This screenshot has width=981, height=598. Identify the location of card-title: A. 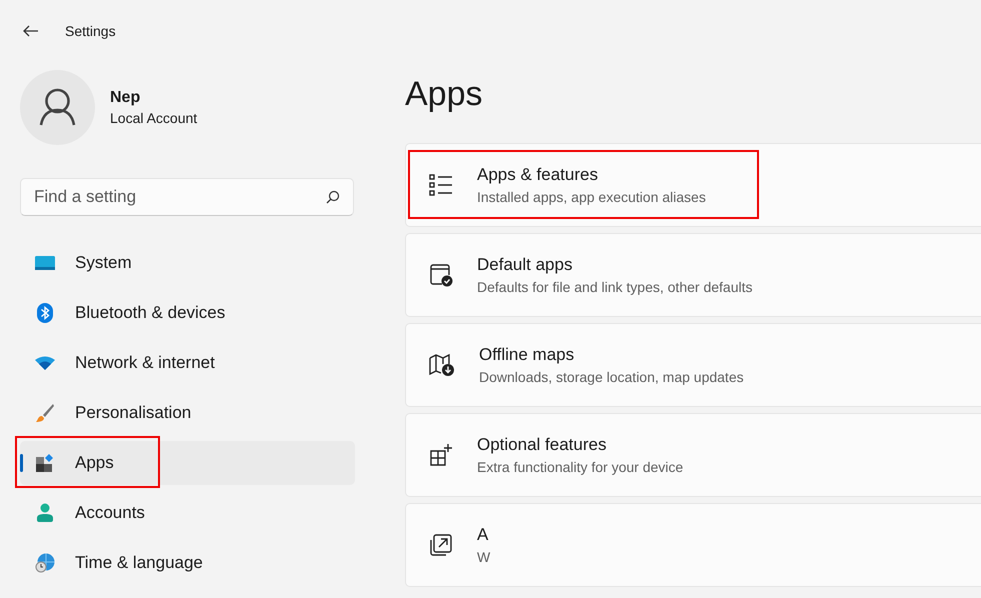
(483, 535).